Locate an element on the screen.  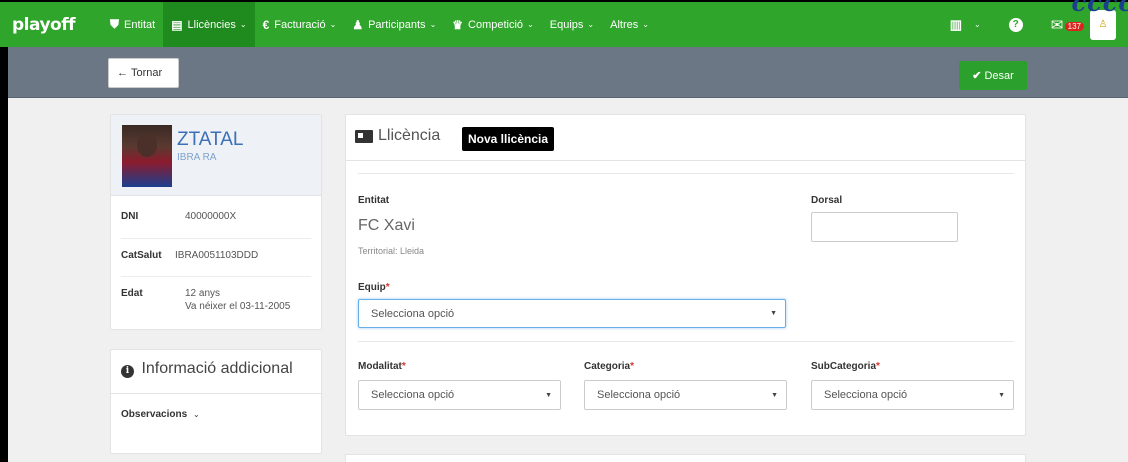
app-logo: playoff is located at coordinates (57, 25).